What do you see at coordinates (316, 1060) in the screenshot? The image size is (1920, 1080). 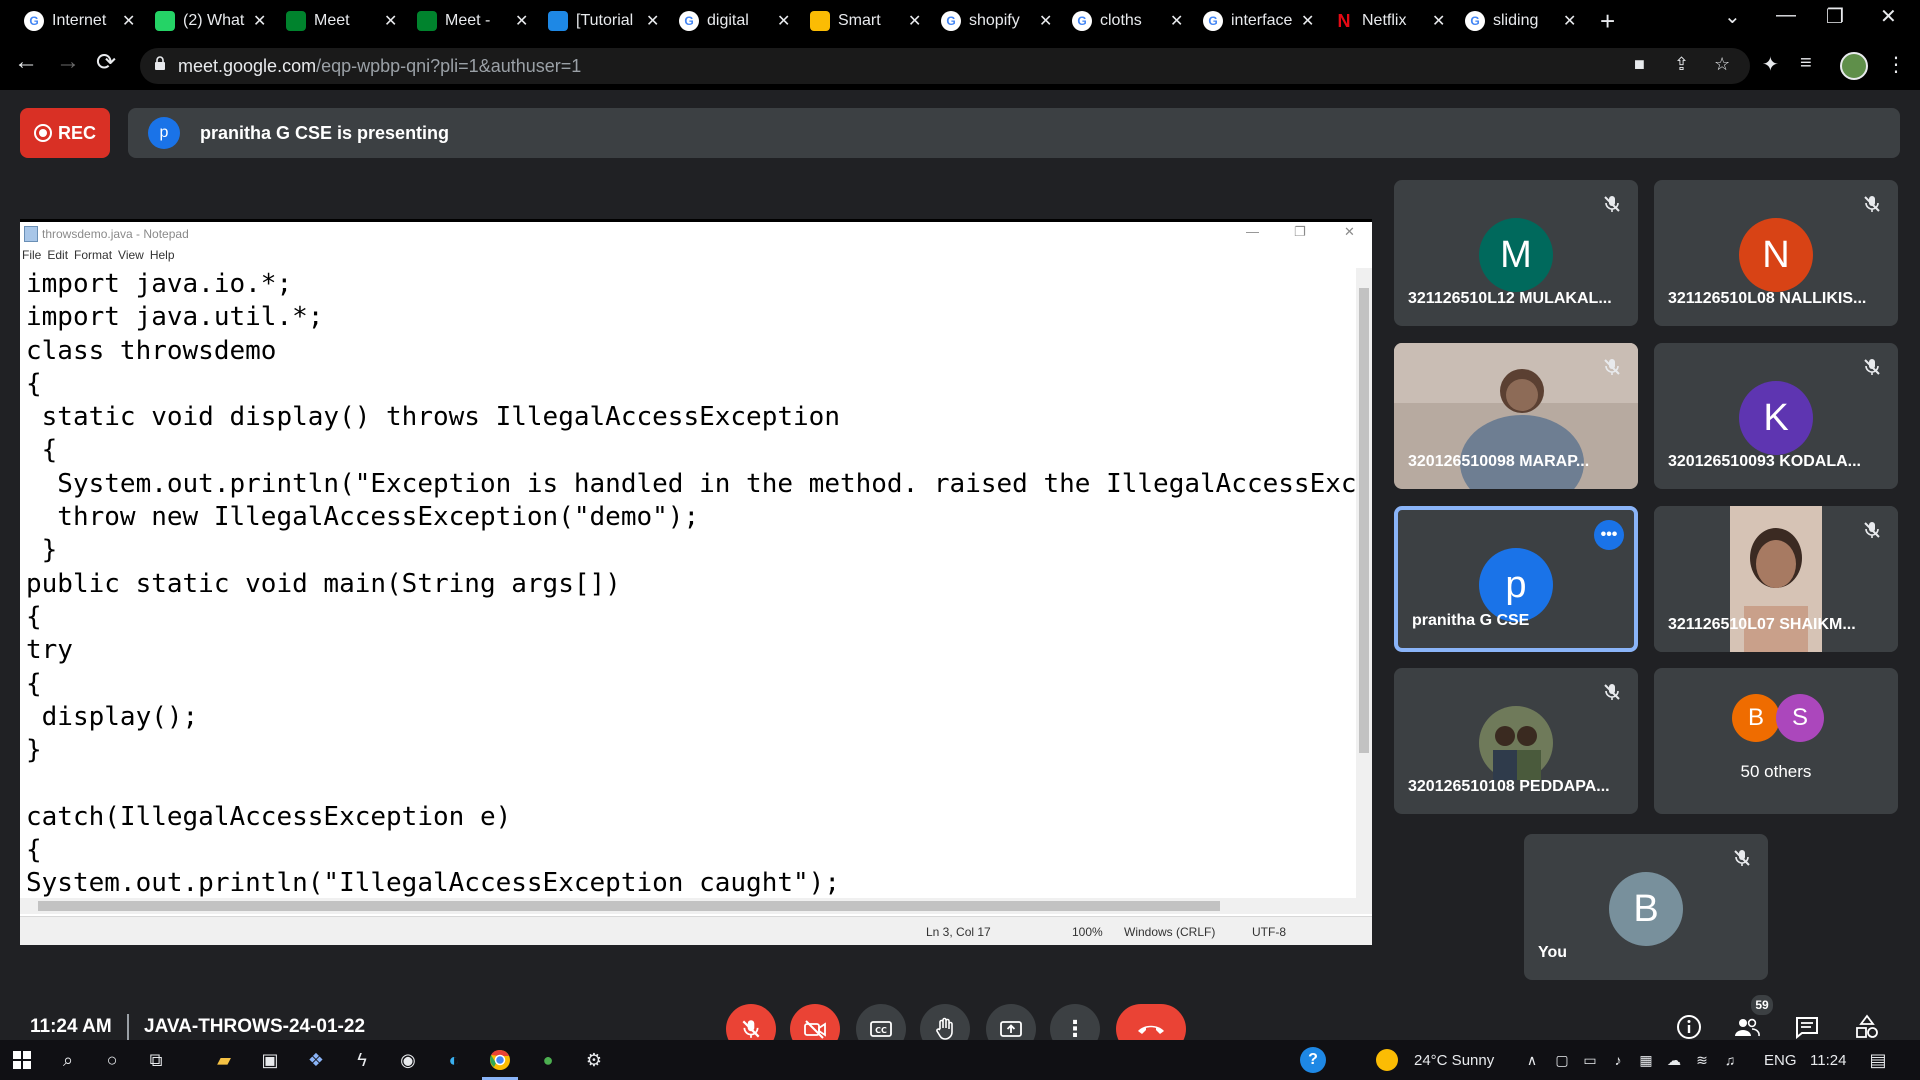 I see `dropbox-icon: ❖` at bounding box center [316, 1060].